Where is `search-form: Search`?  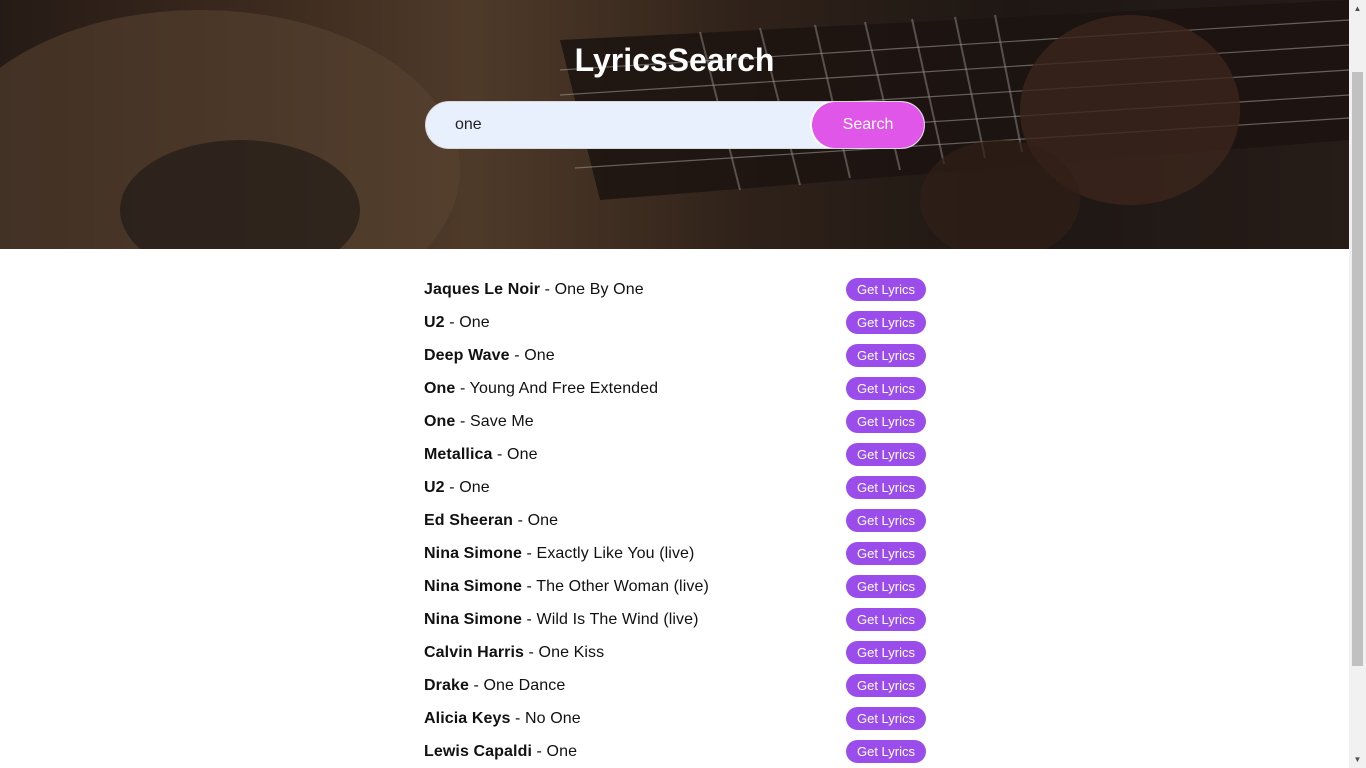 search-form: Search is located at coordinates (675, 125).